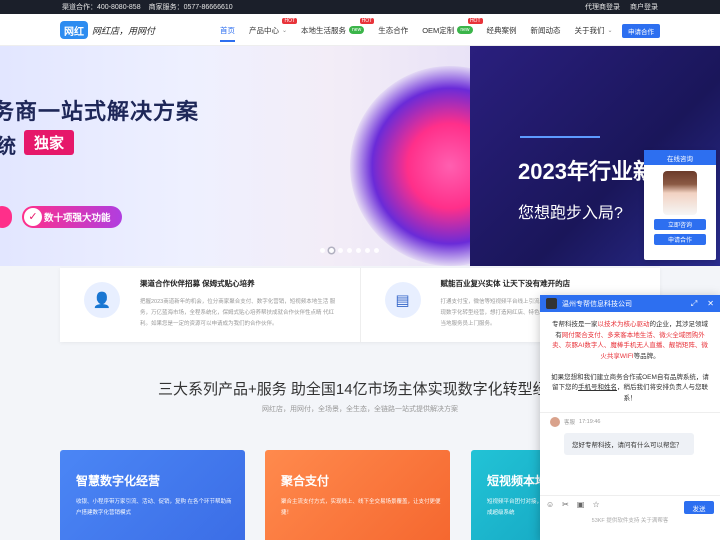 Image resolution: width=720 pixels, height=540 pixels. What do you see at coordinates (102, 300) in the screenshot?
I see `person-icon: 👤` at bounding box center [102, 300].